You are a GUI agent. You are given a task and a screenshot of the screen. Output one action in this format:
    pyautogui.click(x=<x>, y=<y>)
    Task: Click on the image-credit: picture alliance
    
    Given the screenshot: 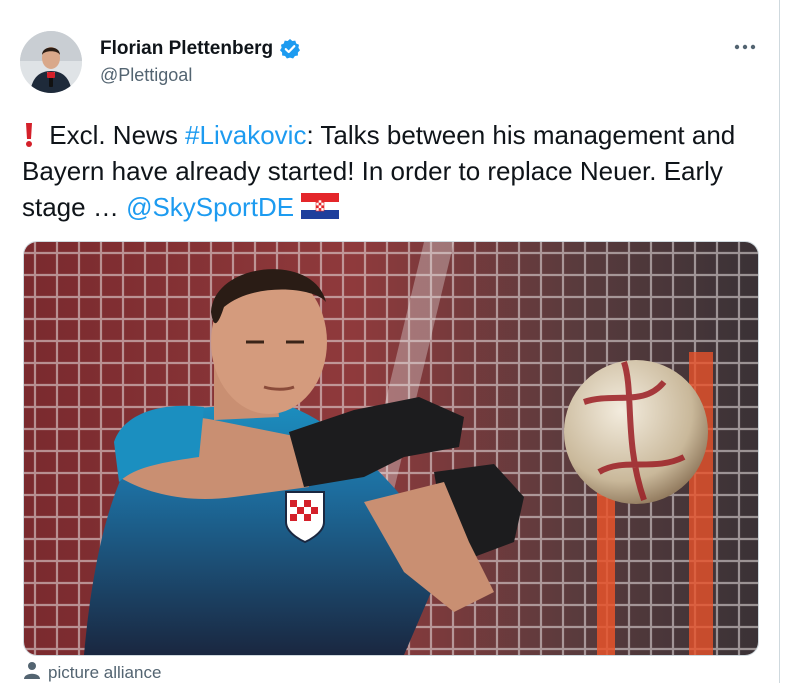 What is the action you would take?
    pyautogui.click(x=92, y=672)
    